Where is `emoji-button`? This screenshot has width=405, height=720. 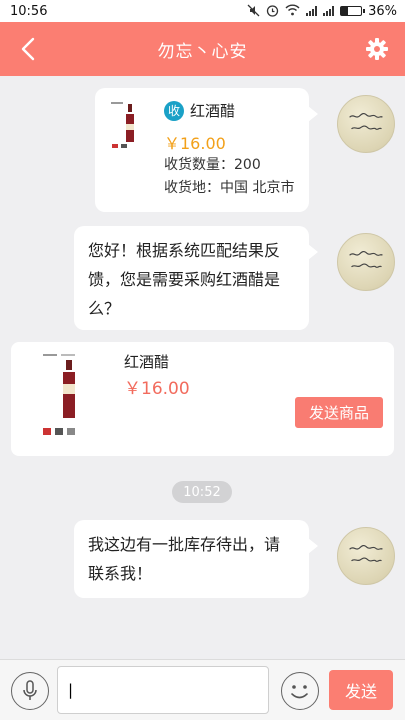
emoji-button is located at coordinates (300, 691).